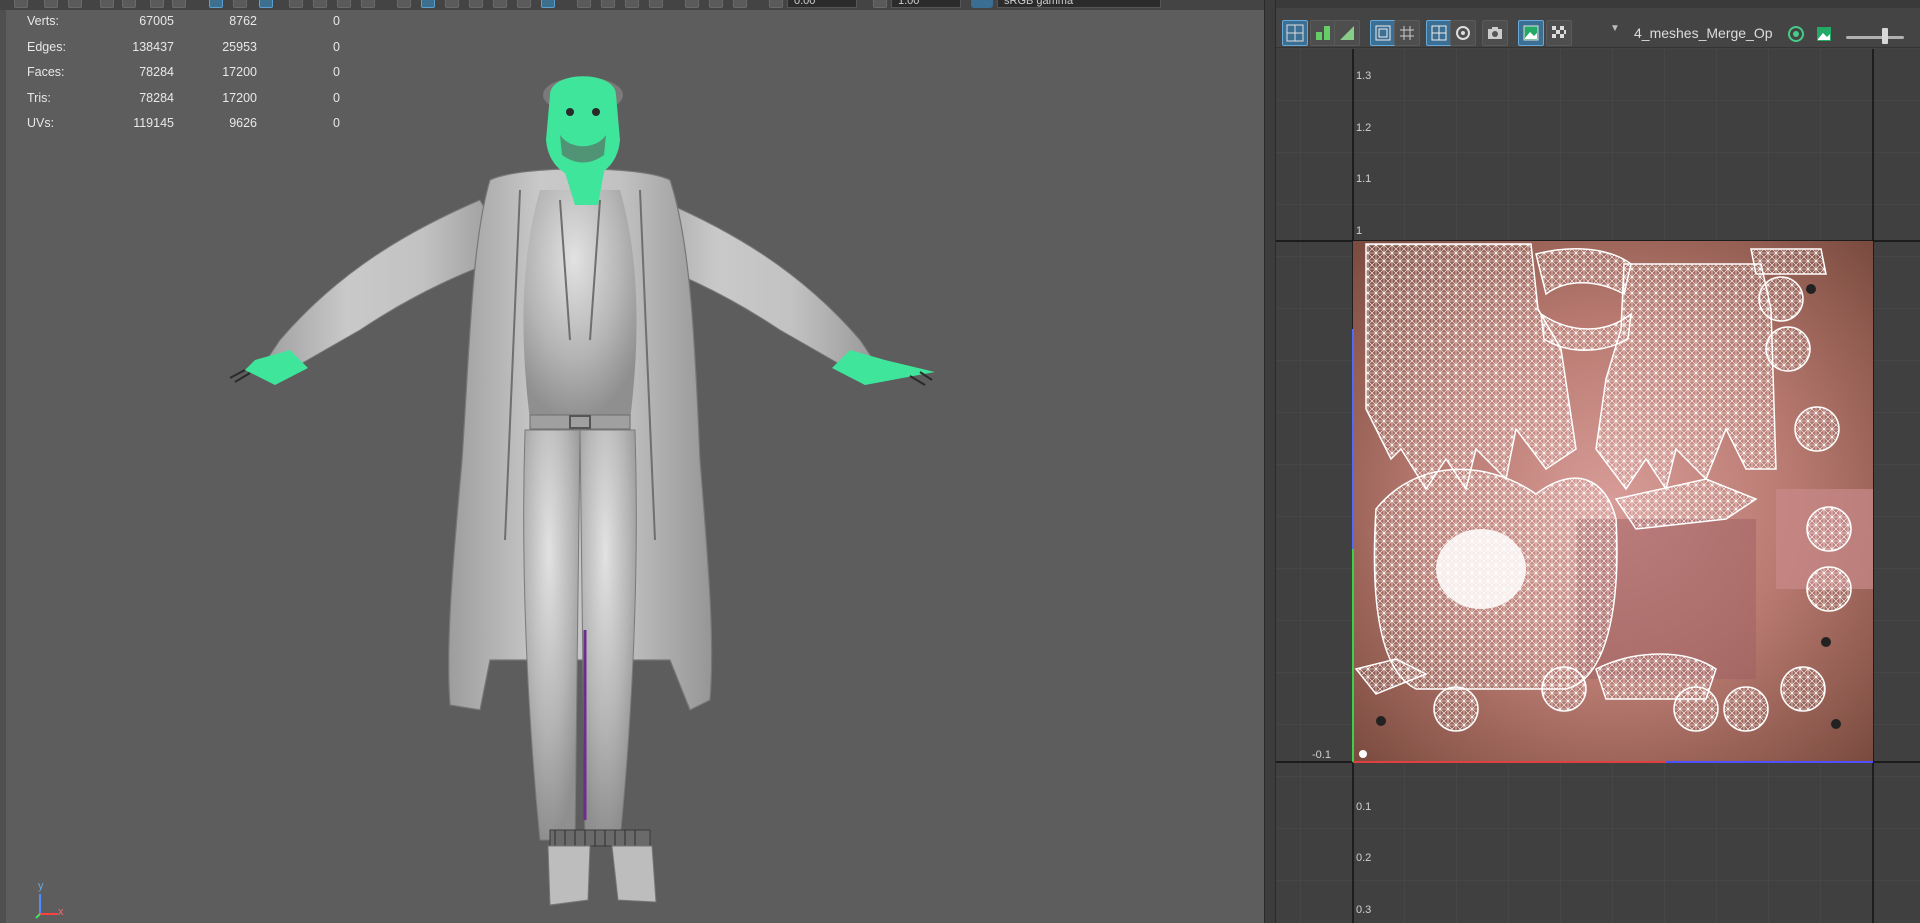  Describe the element at coordinates (61, 912) in the screenshot. I see `axis-x-label: x` at that location.